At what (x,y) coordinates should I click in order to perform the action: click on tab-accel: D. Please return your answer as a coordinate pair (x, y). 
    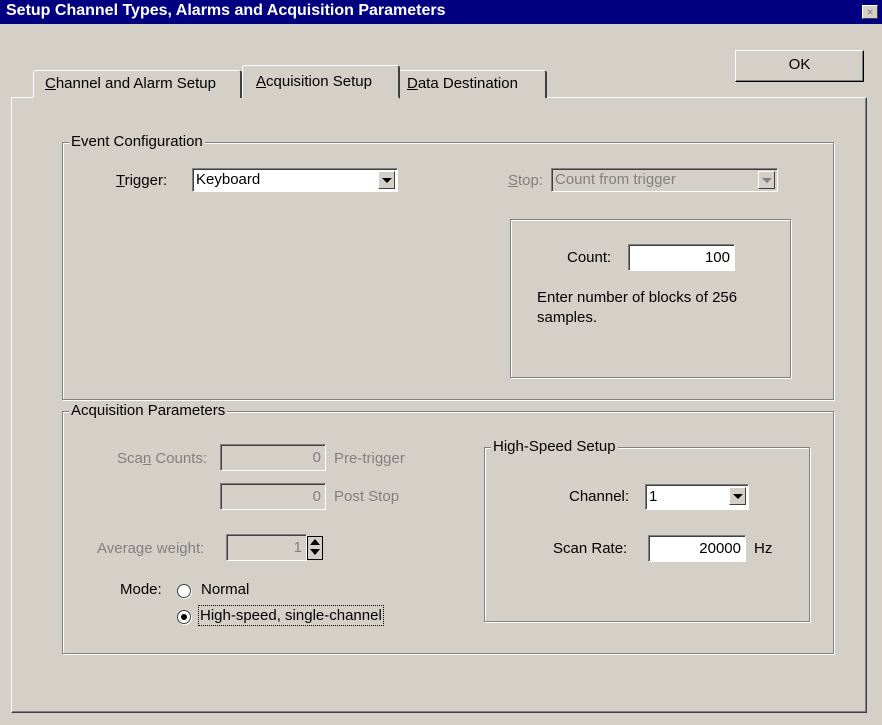
    Looking at the image, I should click on (412, 83).